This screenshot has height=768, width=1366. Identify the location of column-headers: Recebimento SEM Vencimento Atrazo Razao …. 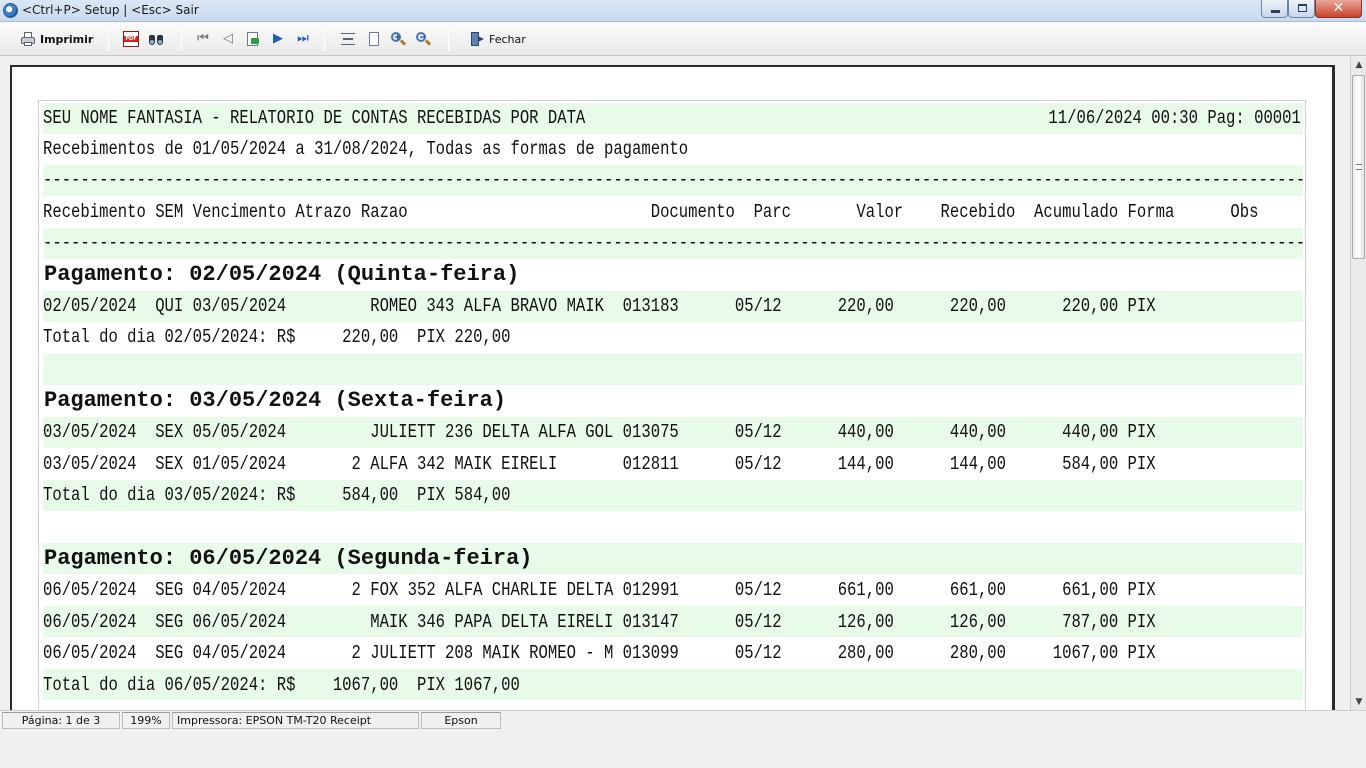
(651, 212).